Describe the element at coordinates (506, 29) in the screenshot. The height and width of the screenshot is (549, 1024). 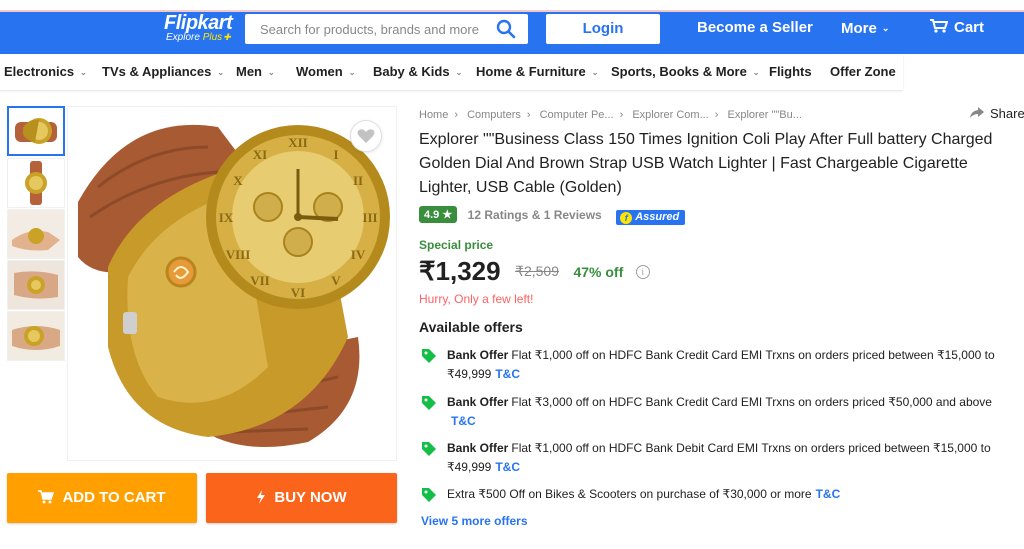
I see `search-icon` at that location.